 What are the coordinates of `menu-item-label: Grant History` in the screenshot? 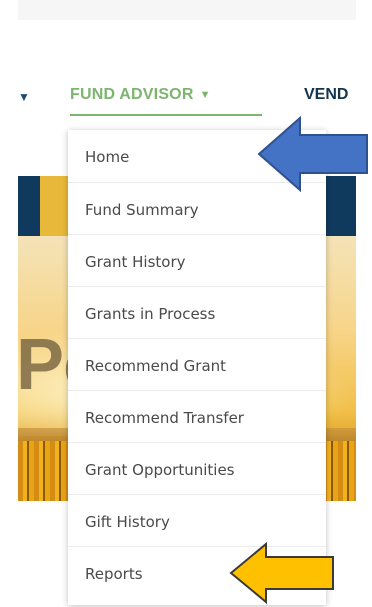 It's located at (135, 262).